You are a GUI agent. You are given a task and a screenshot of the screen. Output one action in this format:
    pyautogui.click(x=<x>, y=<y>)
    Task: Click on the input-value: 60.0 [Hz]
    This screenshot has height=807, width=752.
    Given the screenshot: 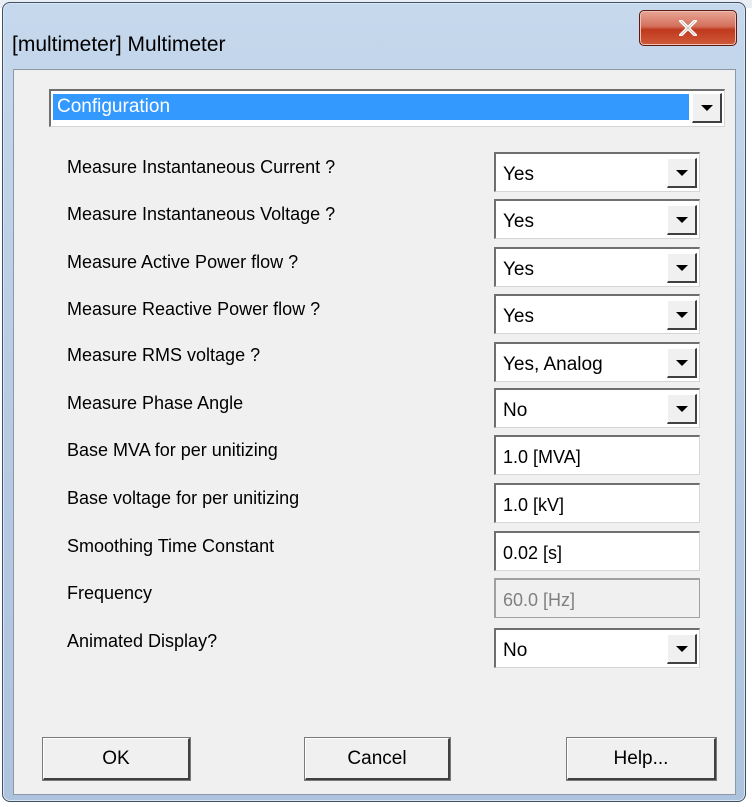 What is the action you would take?
    pyautogui.click(x=539, y=600)
    